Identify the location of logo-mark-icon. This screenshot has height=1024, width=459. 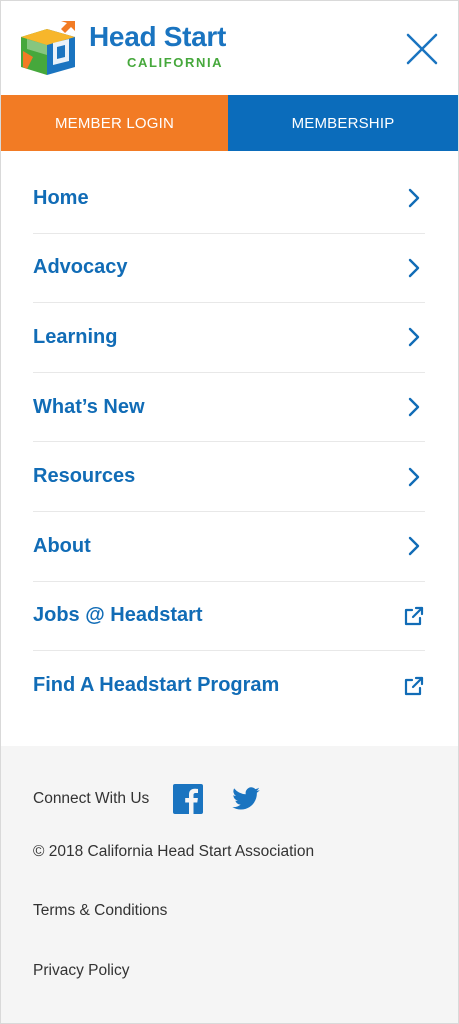
(48, 48).